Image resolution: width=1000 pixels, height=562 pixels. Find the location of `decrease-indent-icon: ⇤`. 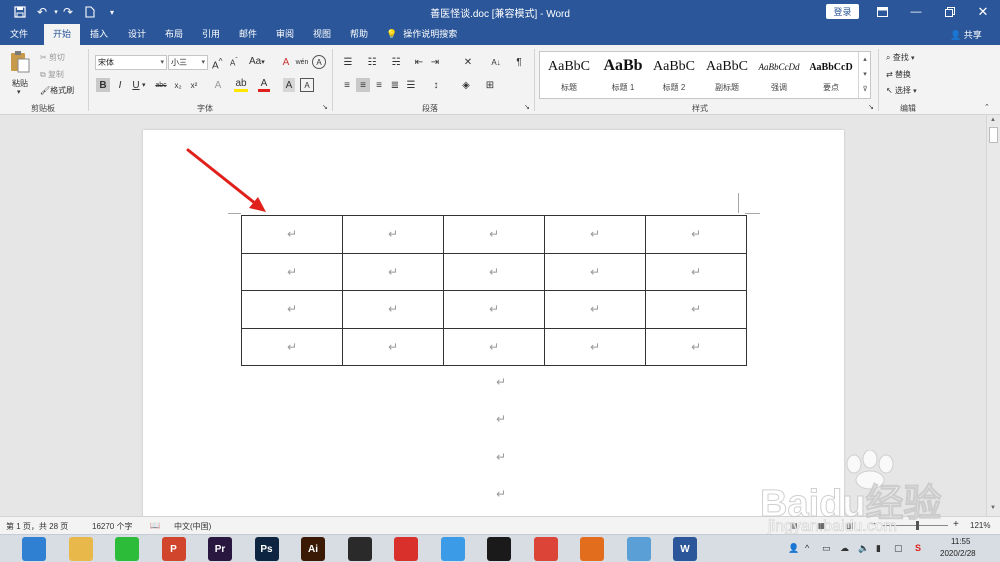

decrease-indent-icon: ⇤ is located at coordinates (419, 62).